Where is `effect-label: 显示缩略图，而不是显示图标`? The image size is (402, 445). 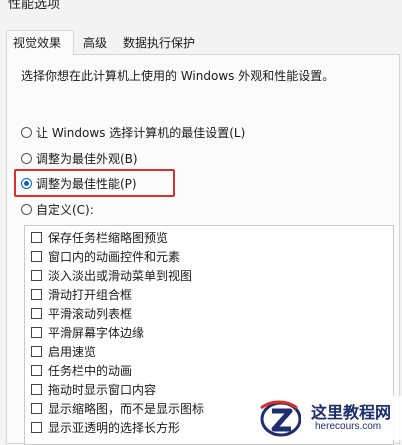 effect-label: 显示缩略图，而不是显示图标 is located at coordinates (126, 409).